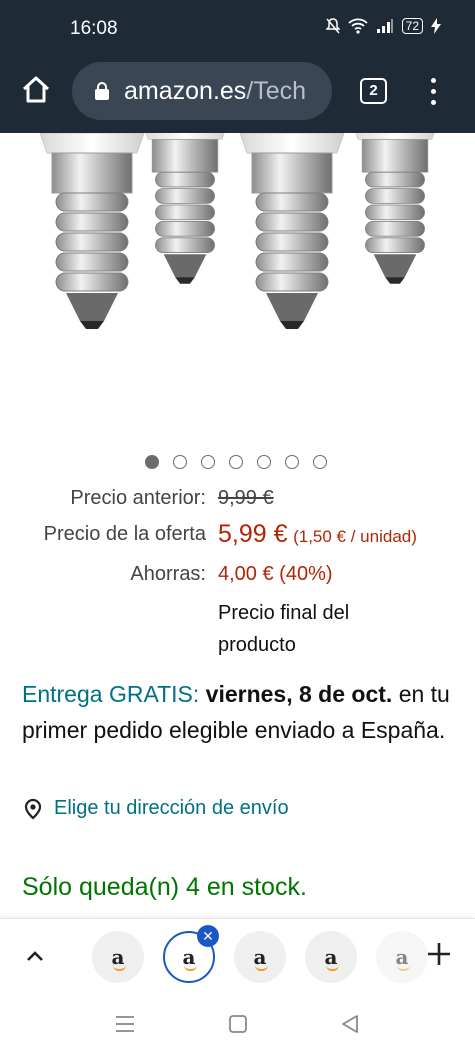  What do you see at coordinates (433, 91) in the screenshot?
I see `overflow-menu-icon` at bounding box center [433, 91].